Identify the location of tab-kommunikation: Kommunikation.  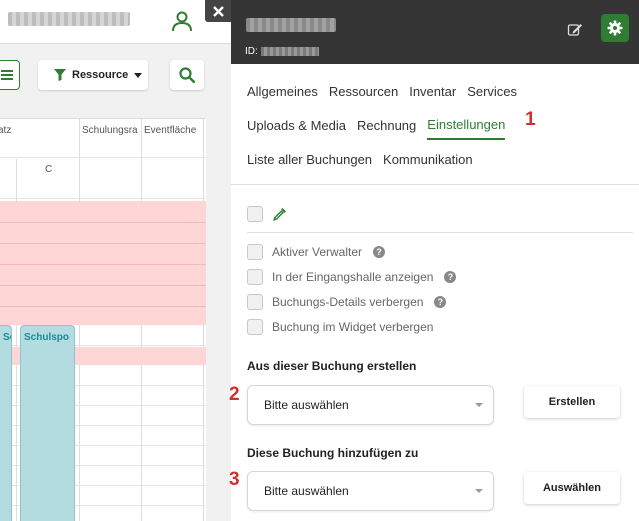
(428, 159).